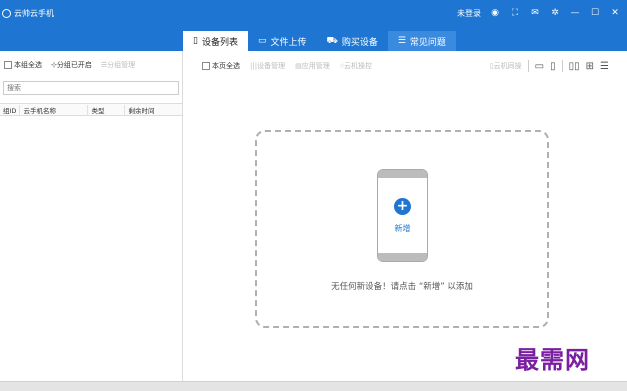  I want to click on add-device-button: + 新增, so click(402, 215).